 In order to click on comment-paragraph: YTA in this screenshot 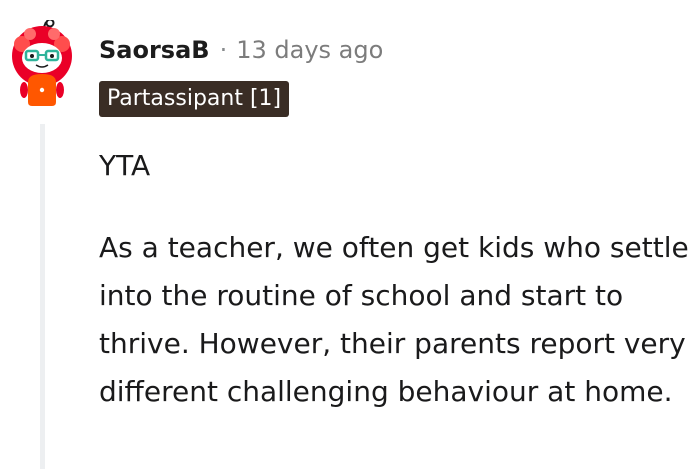, I will do `click(125, 165)`.